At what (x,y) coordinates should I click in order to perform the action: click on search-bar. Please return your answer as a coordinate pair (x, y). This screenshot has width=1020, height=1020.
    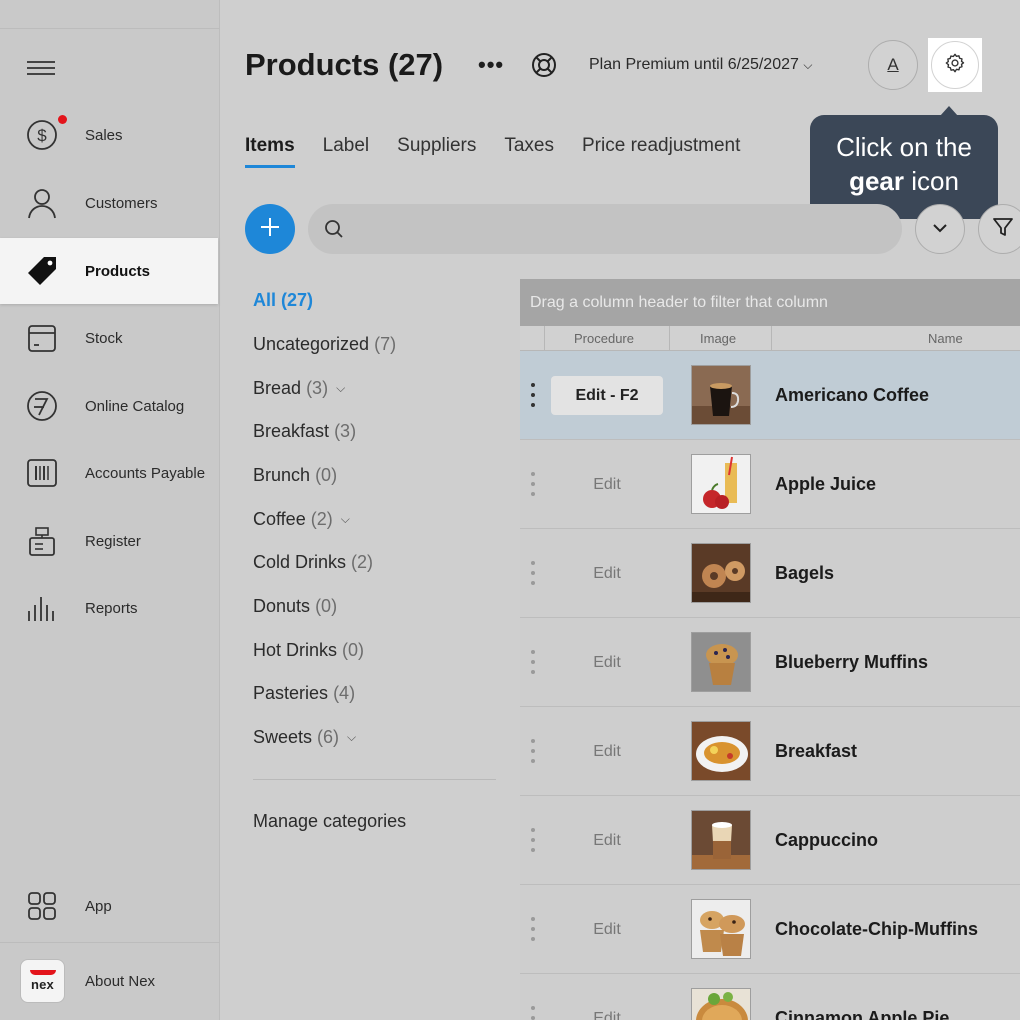
    Looking at the image, I should click on (605, 229).